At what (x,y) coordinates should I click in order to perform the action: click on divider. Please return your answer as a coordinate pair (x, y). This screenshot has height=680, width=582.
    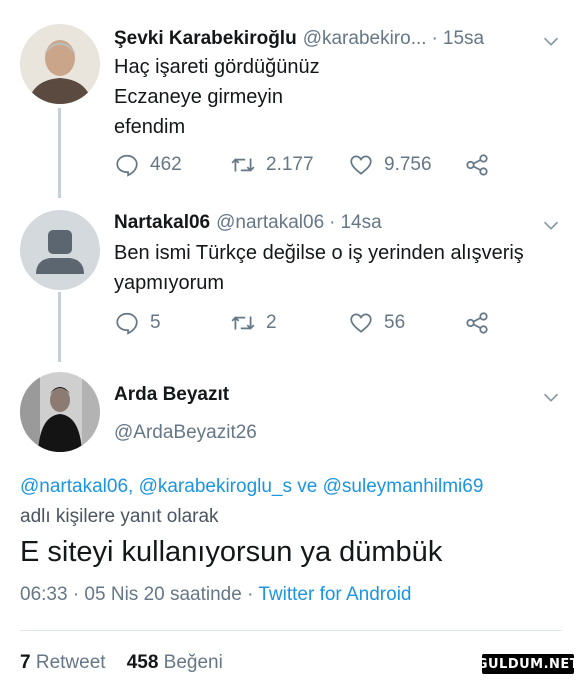
    Looking at the image, I should click on (291, 630).